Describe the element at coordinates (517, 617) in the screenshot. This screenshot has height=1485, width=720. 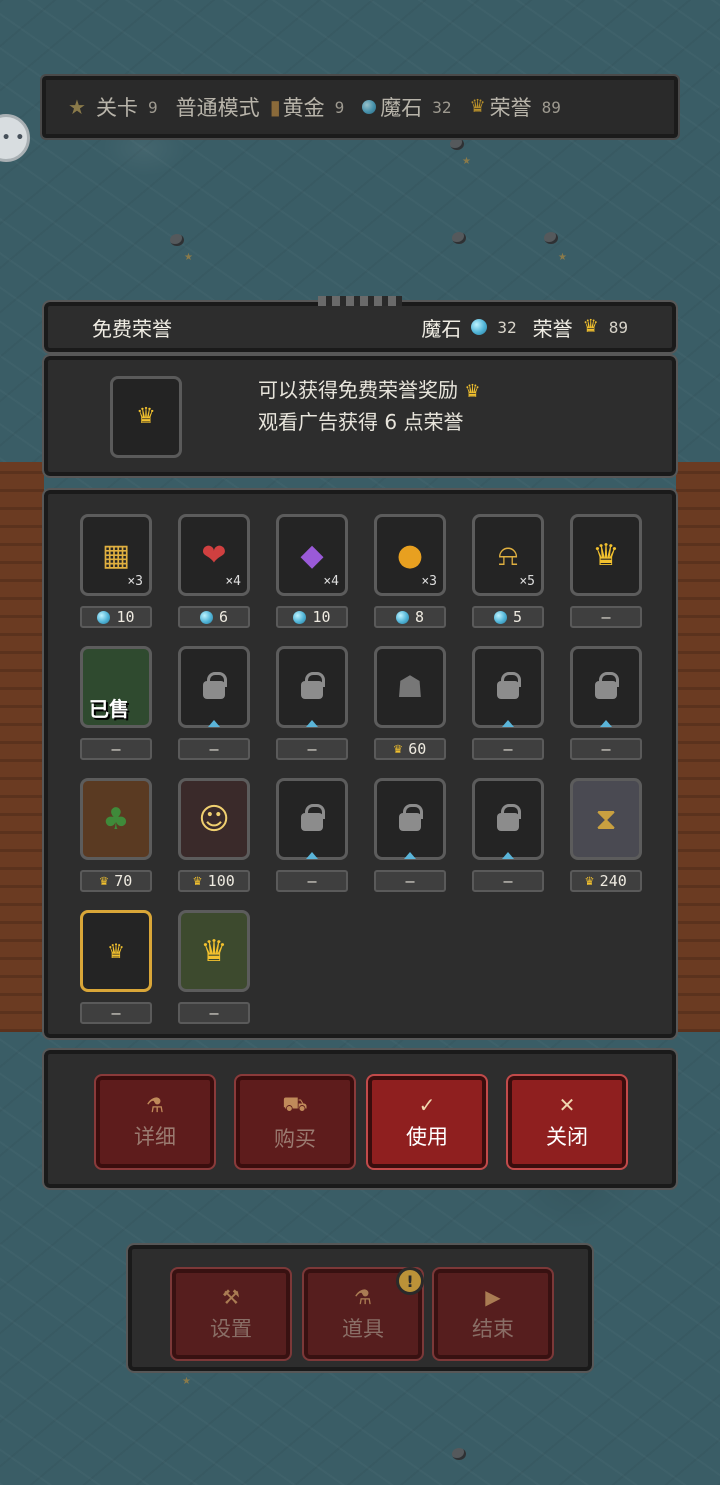
I see `price-value: 5` at that location.